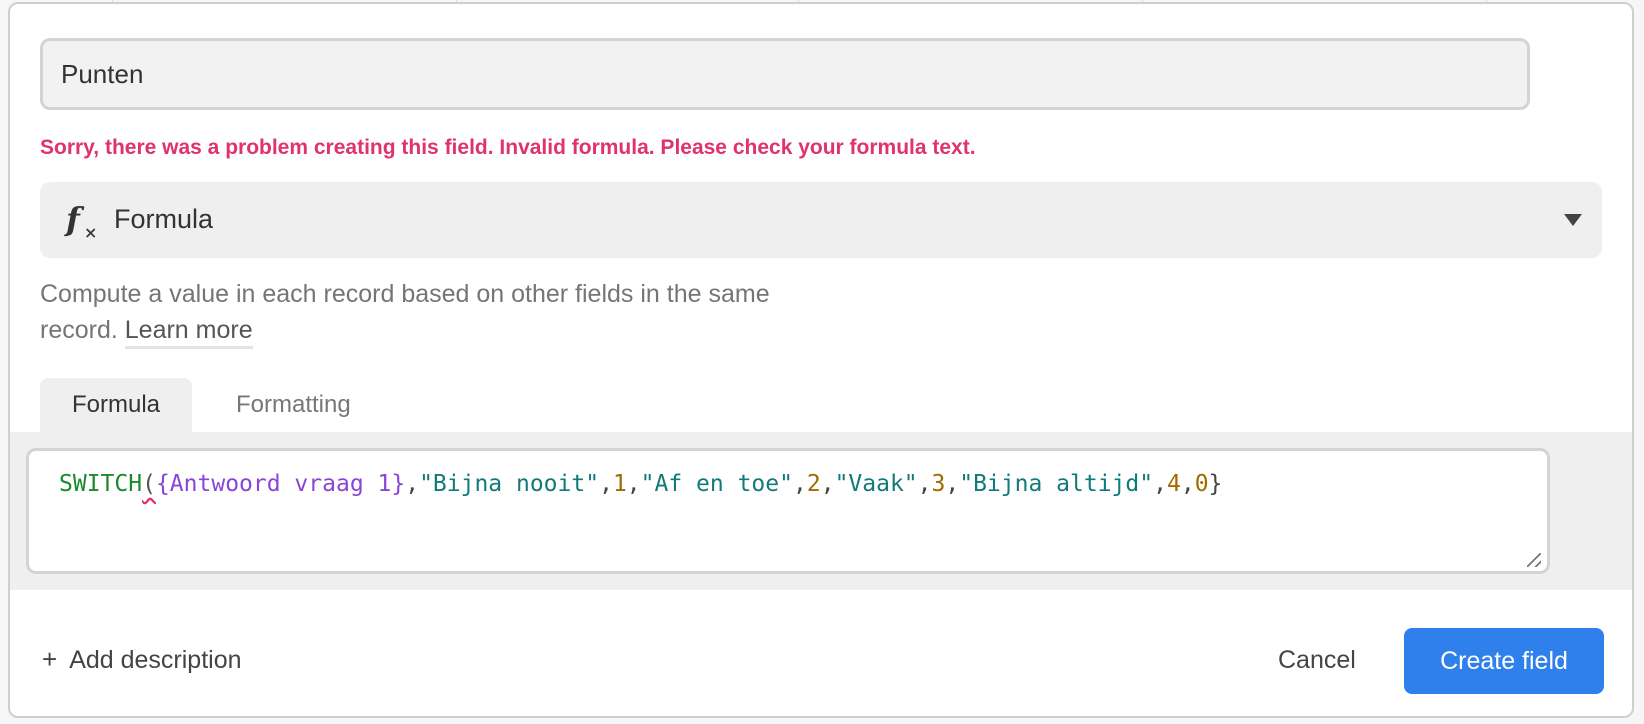  Describe the element at coordinates (876, 484) in the screenshot. I see `formula-string: "Vaak"` at that location.